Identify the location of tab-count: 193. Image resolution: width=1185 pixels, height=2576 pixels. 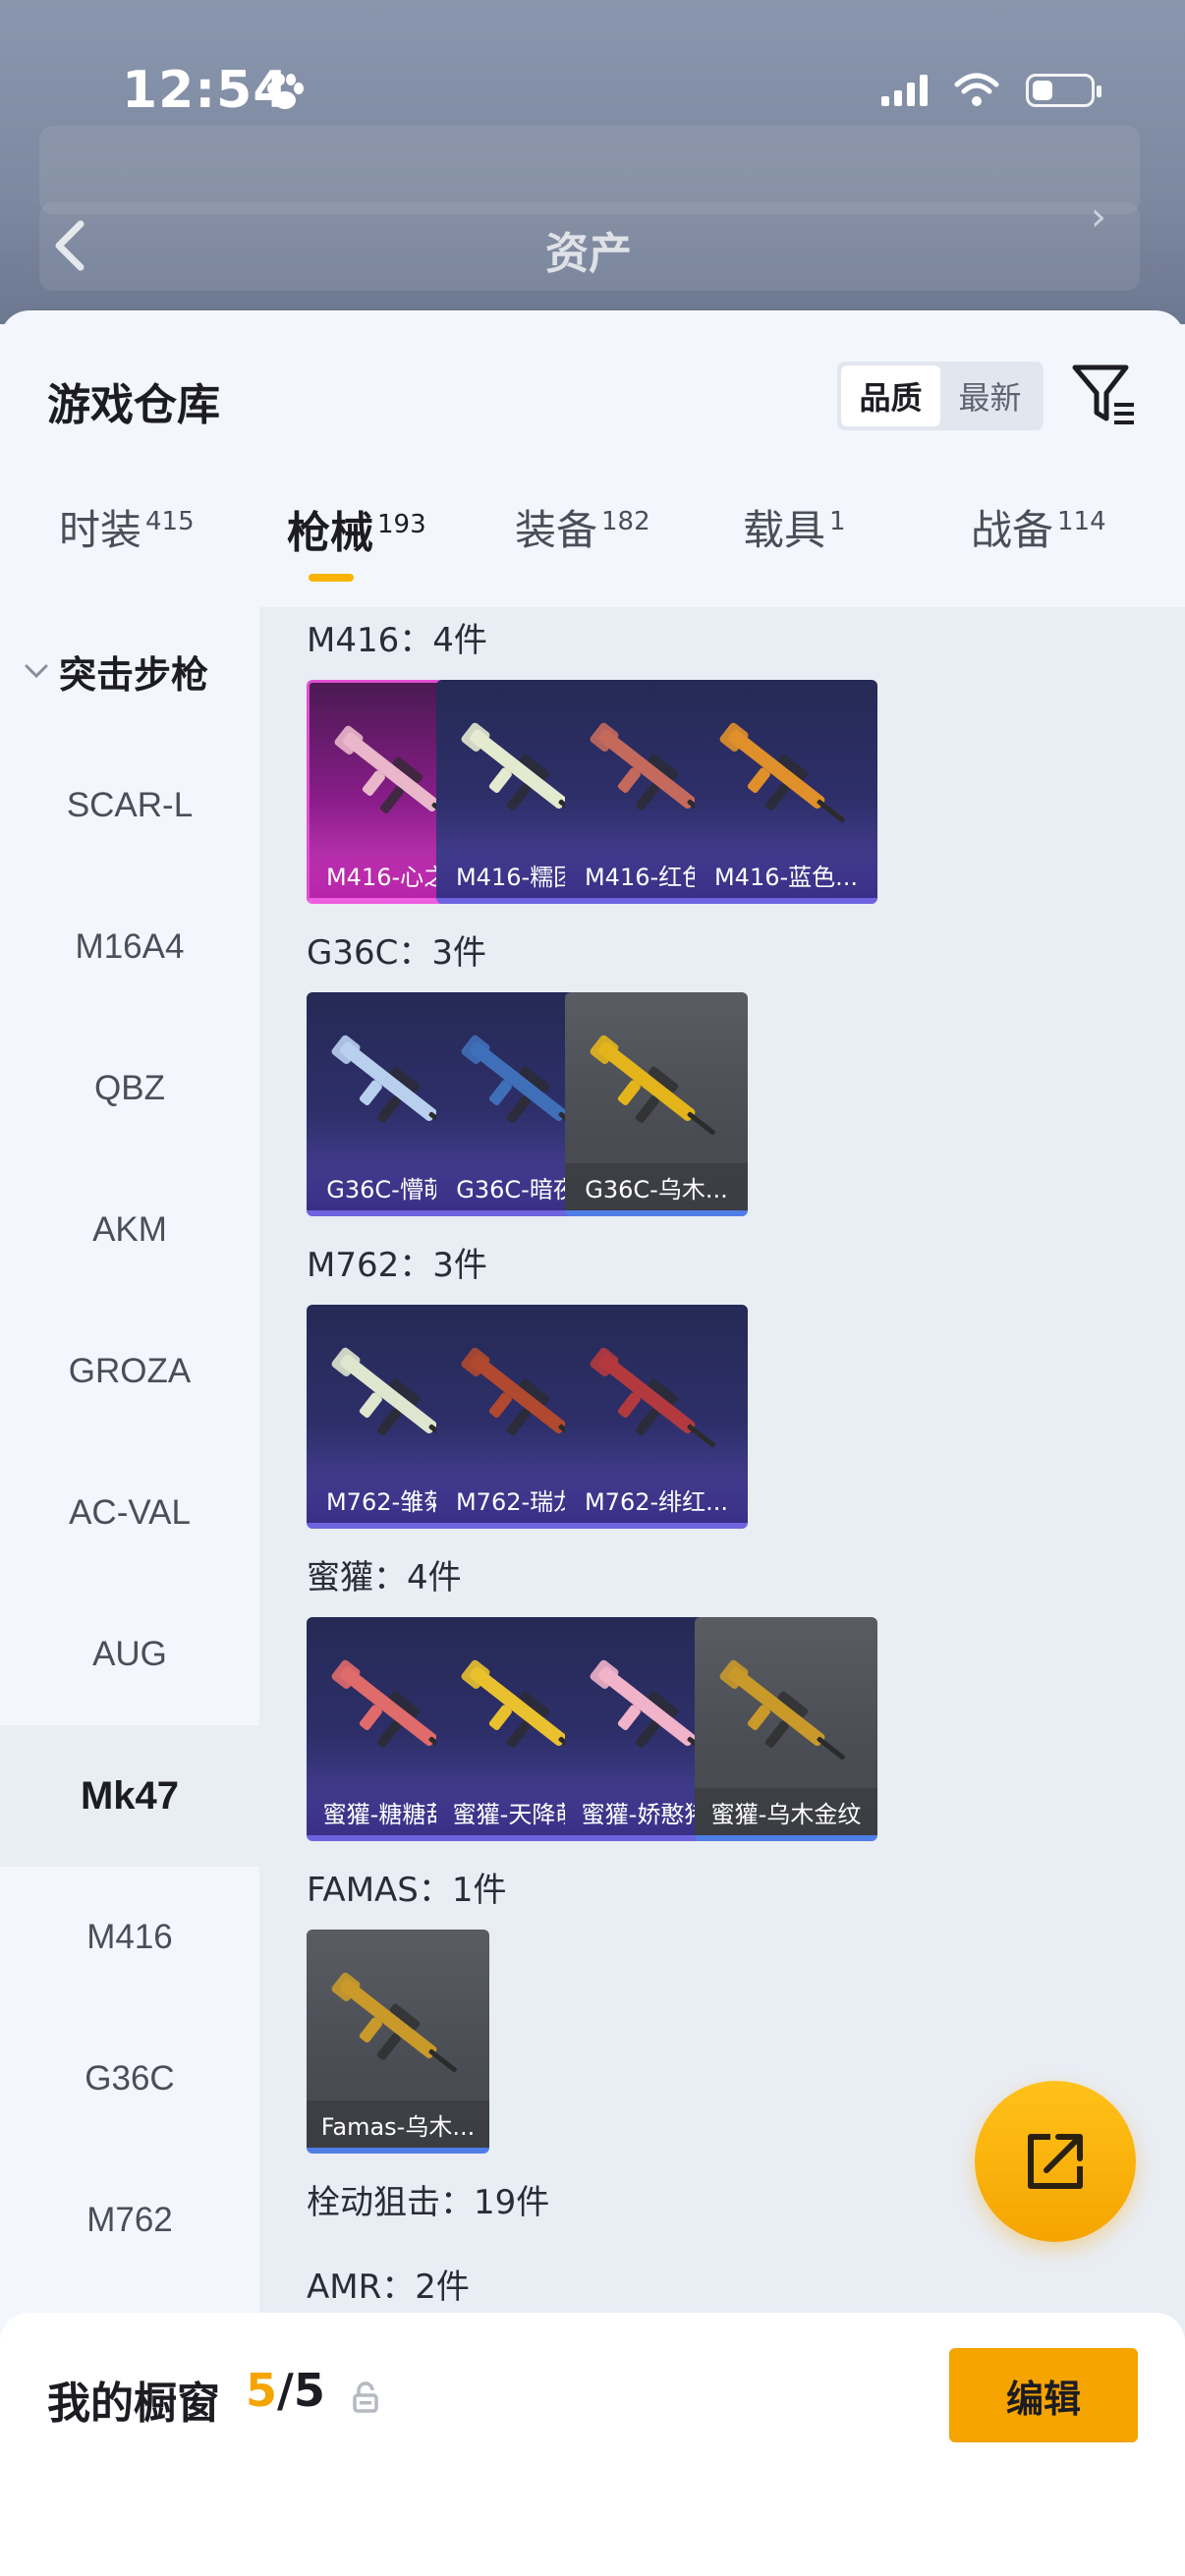
(402, 524).